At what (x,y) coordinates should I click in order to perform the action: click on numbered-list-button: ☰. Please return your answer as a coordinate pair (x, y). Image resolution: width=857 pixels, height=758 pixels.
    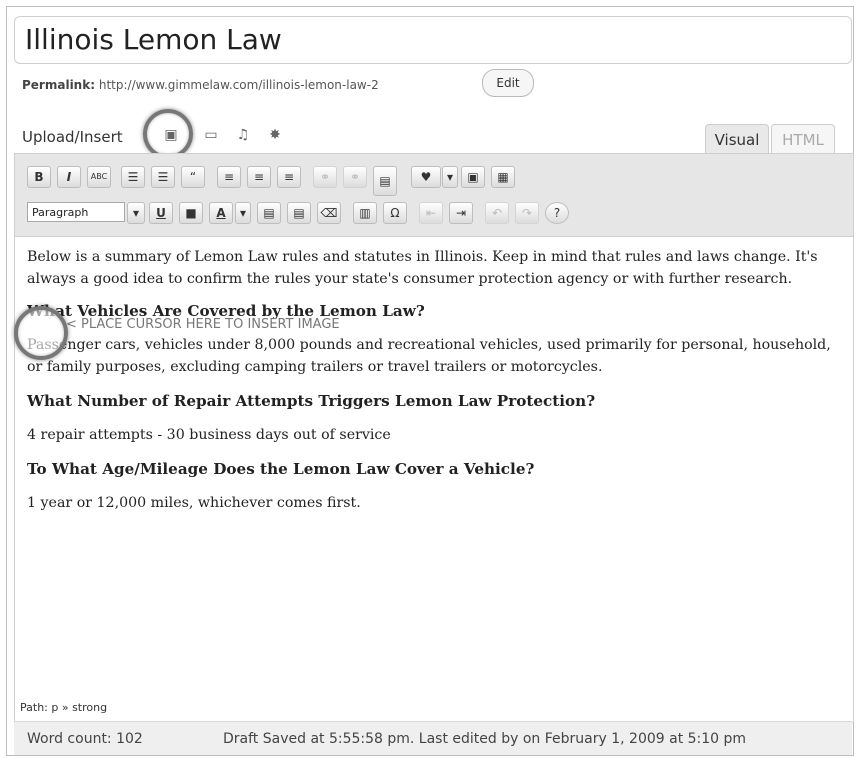
    Looking at the image, I should click on (163, 177).